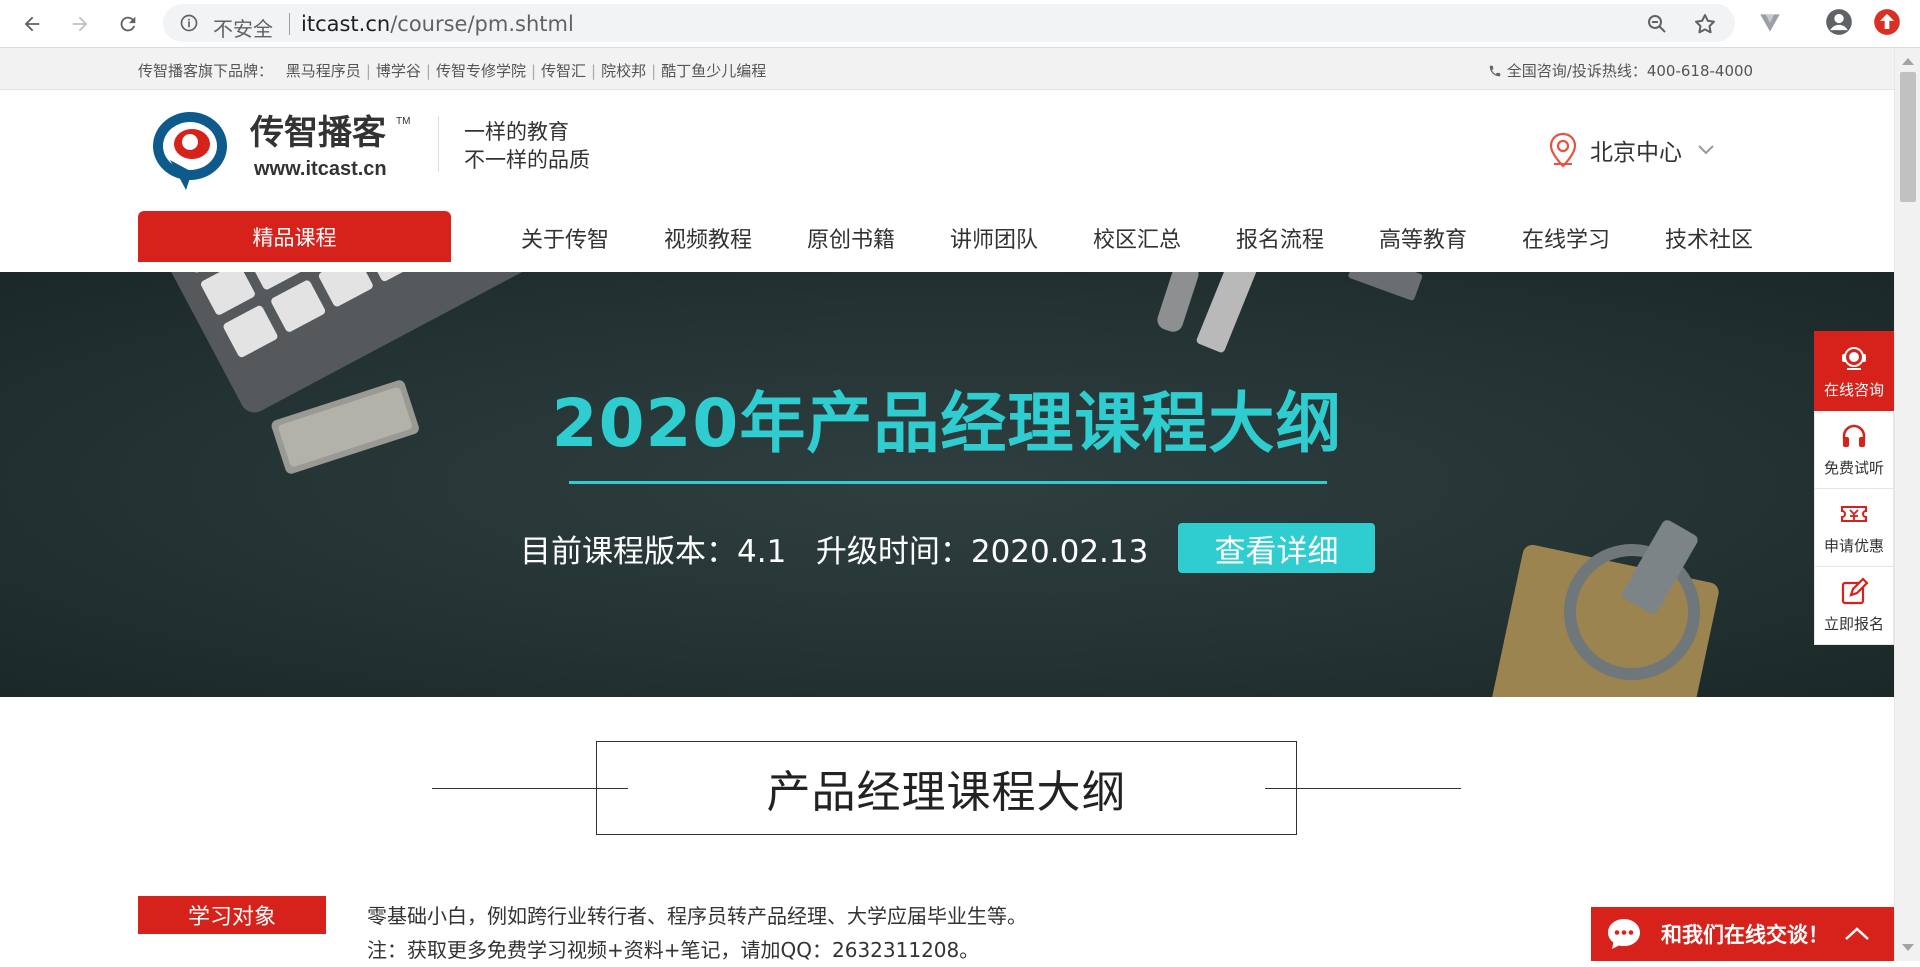 This screenshot has height=967, width=1920. I want to click on banner-title: 2020年产品经理课程大纲, so click(947, 423).